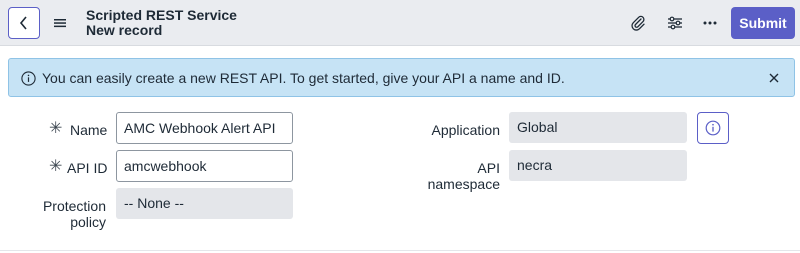 The width and height of the screenshot is (800, 253). Describe the element at coordinates (74, 206) in the screenshot. I see `protection-policy-label-line1: Protection` at that location.